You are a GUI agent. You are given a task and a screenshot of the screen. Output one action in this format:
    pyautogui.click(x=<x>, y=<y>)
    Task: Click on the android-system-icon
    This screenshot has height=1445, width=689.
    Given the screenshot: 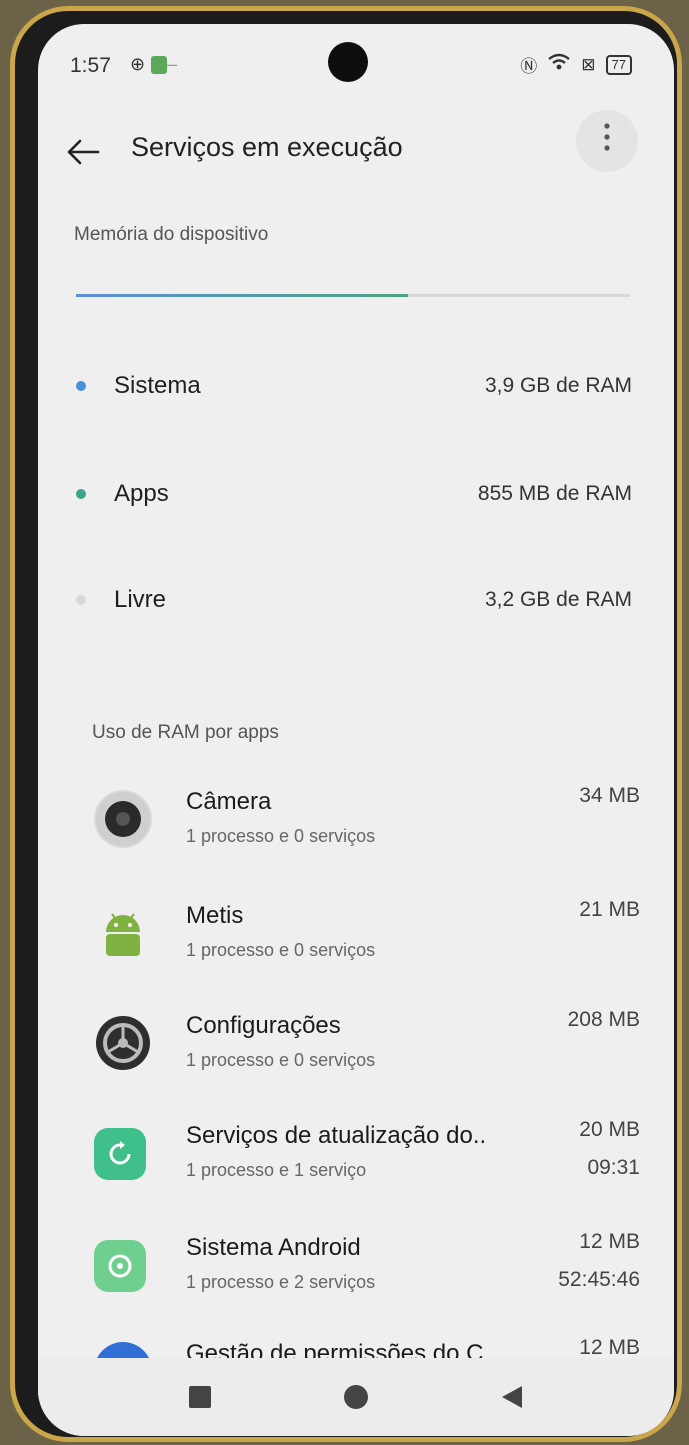 What is the action you would take?
    pyautogui.click(x=120, y=1266)
    